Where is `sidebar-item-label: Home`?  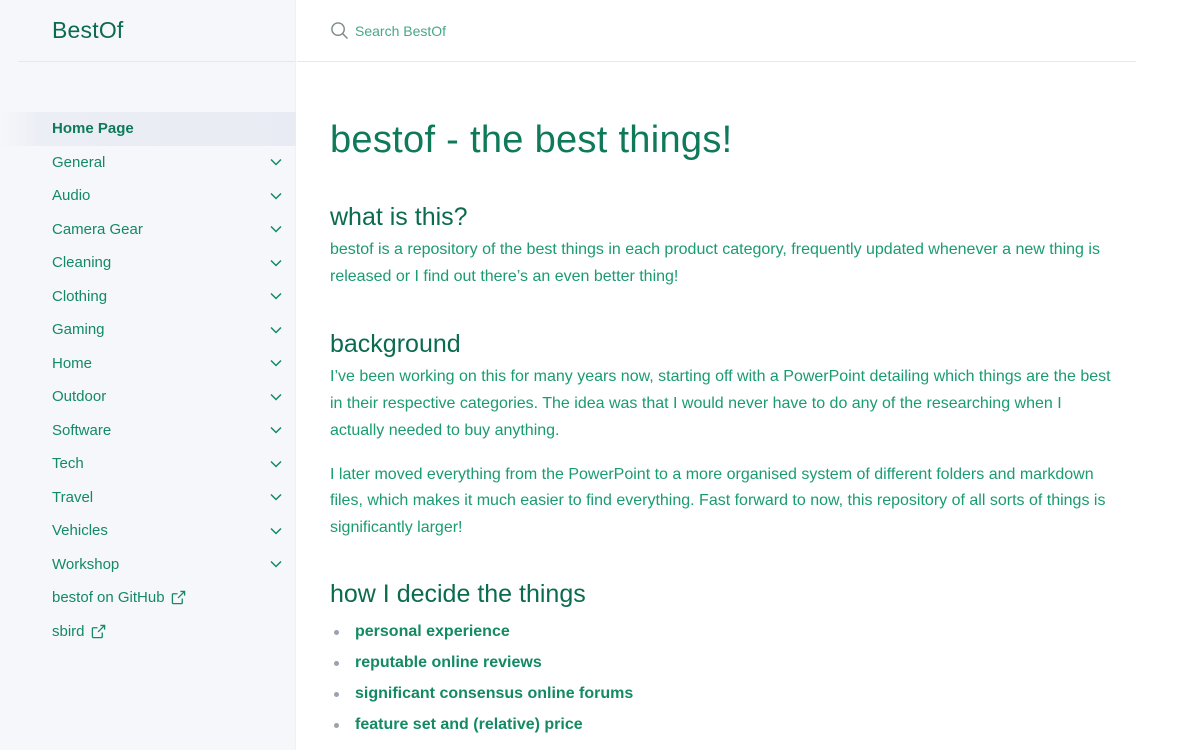 sidebar-item-label: Home is located at coordinates (72, 363).